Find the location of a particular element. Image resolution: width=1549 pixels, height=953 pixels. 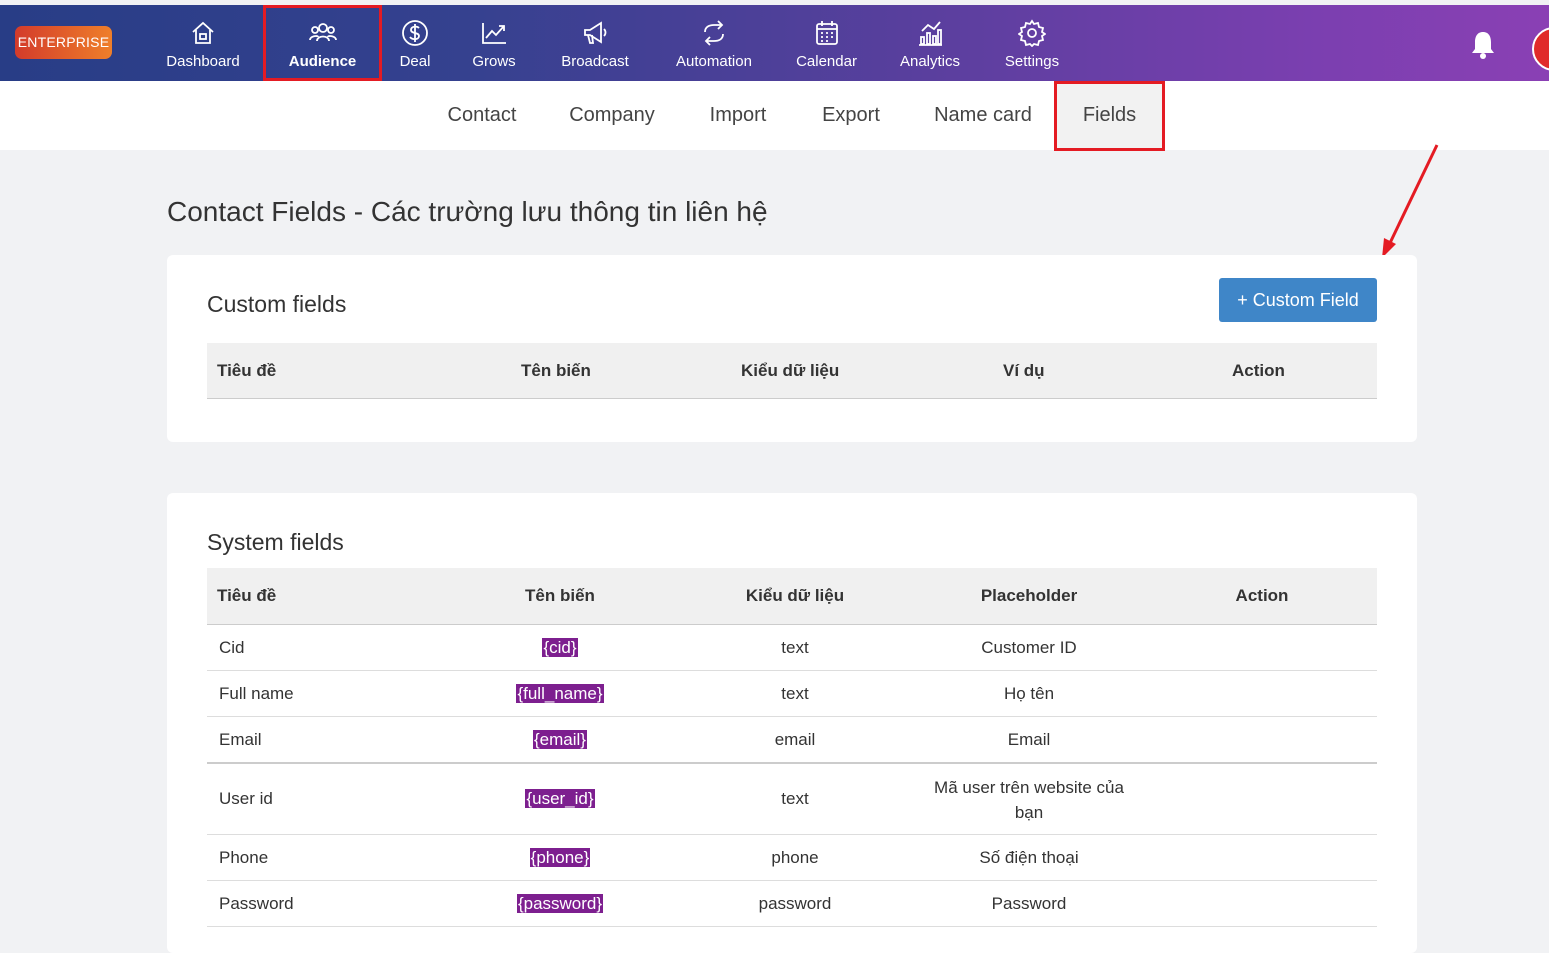

field-variable: {password} is located at coordinates (560, 903).